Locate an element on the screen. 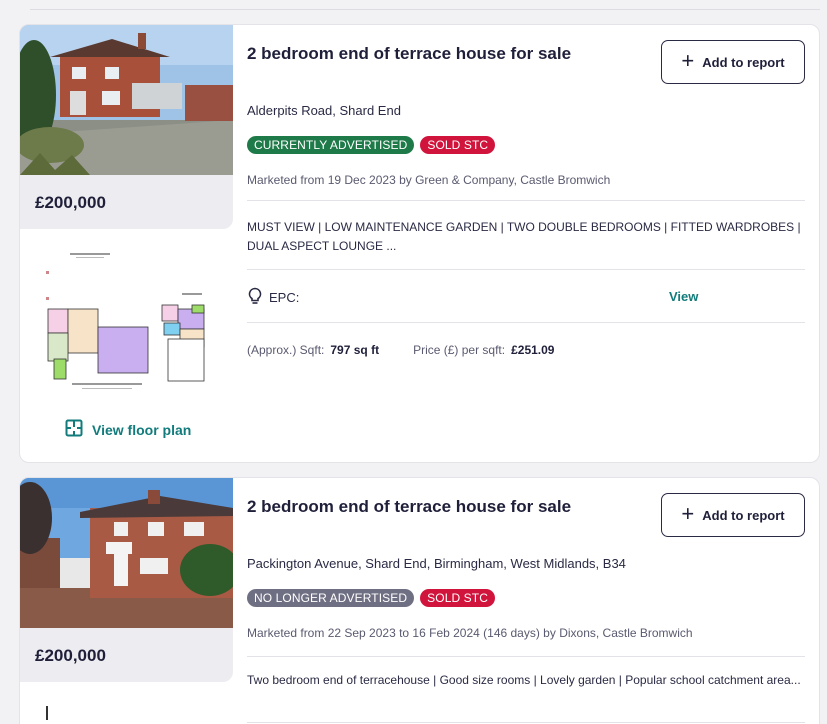  price-per-sqft-label: Price (£) per sqft: is located at coordinates (459, 350).